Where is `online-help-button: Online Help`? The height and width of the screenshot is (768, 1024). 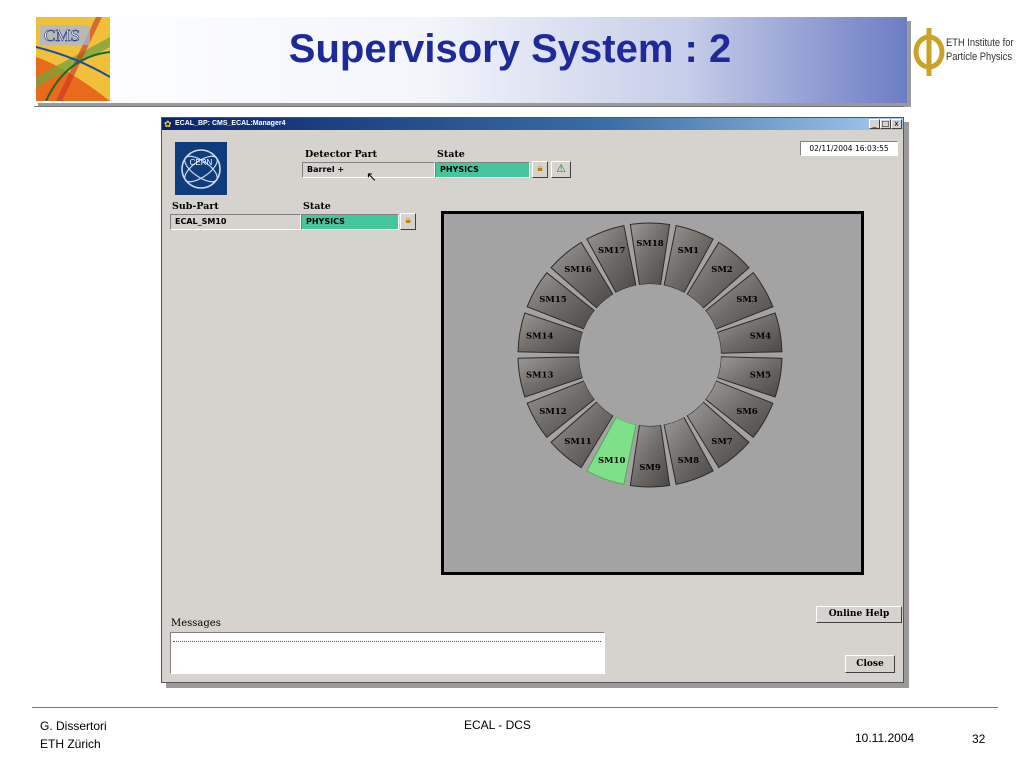 online-help-button: Online Help is located at coordinates (859, 614).